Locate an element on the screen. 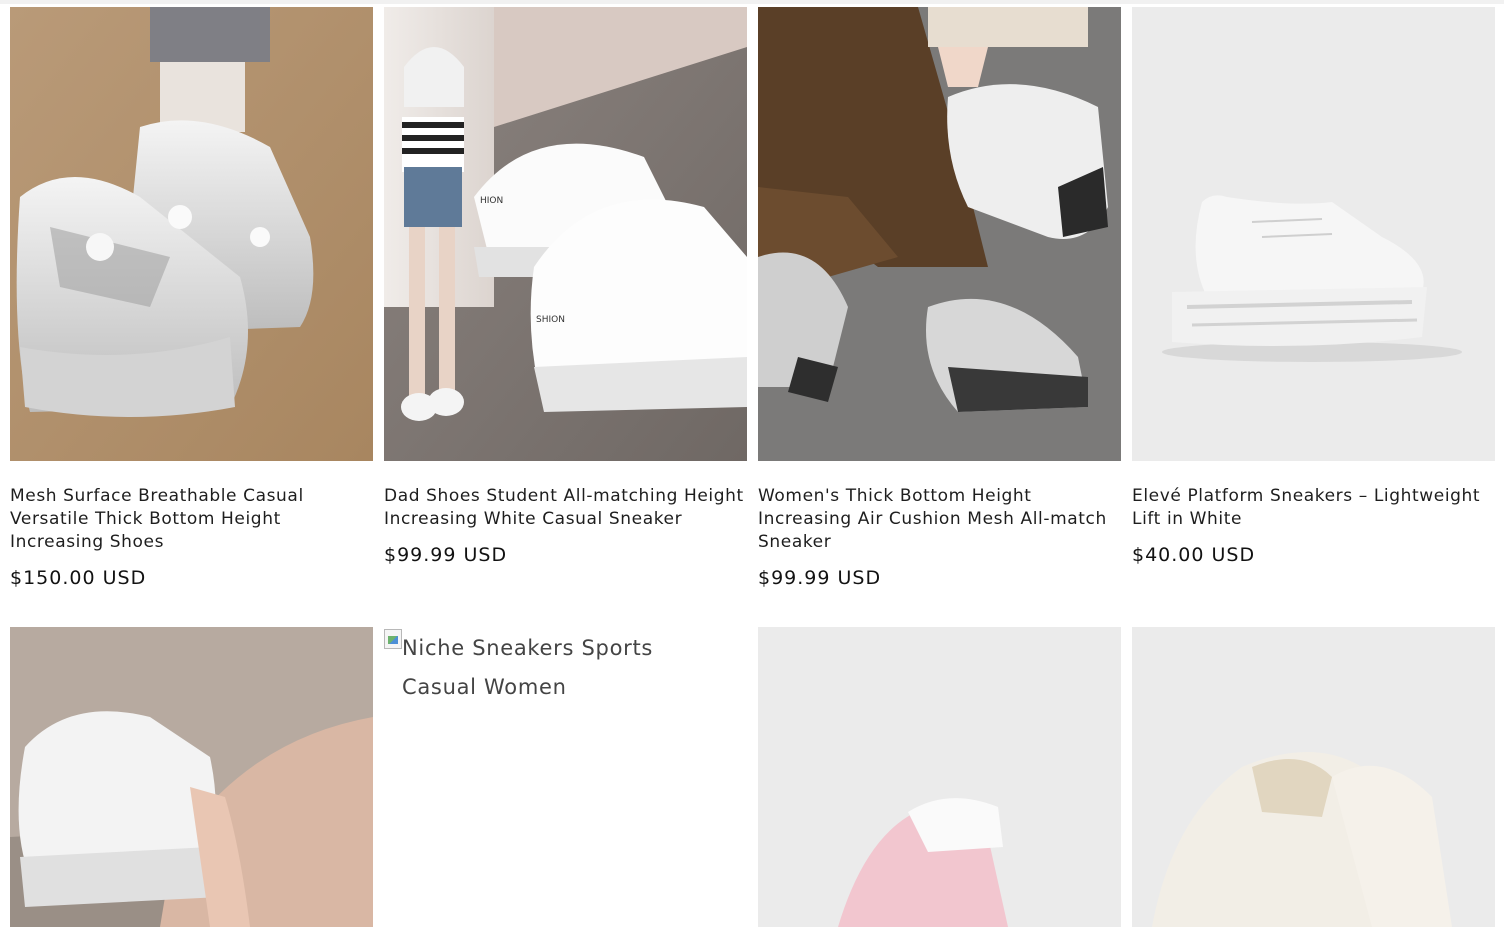  product-image-broken: Niche Sneakers Sports Casual Women is located at coordinates (565, 777).